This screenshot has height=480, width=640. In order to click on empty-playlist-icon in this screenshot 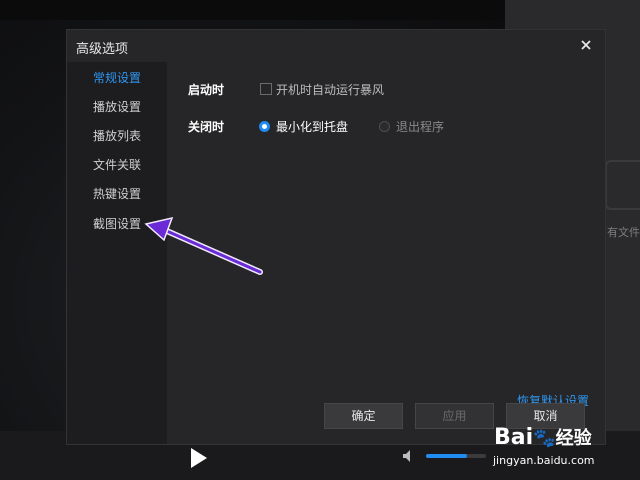, I will do `click(622, 185)`.